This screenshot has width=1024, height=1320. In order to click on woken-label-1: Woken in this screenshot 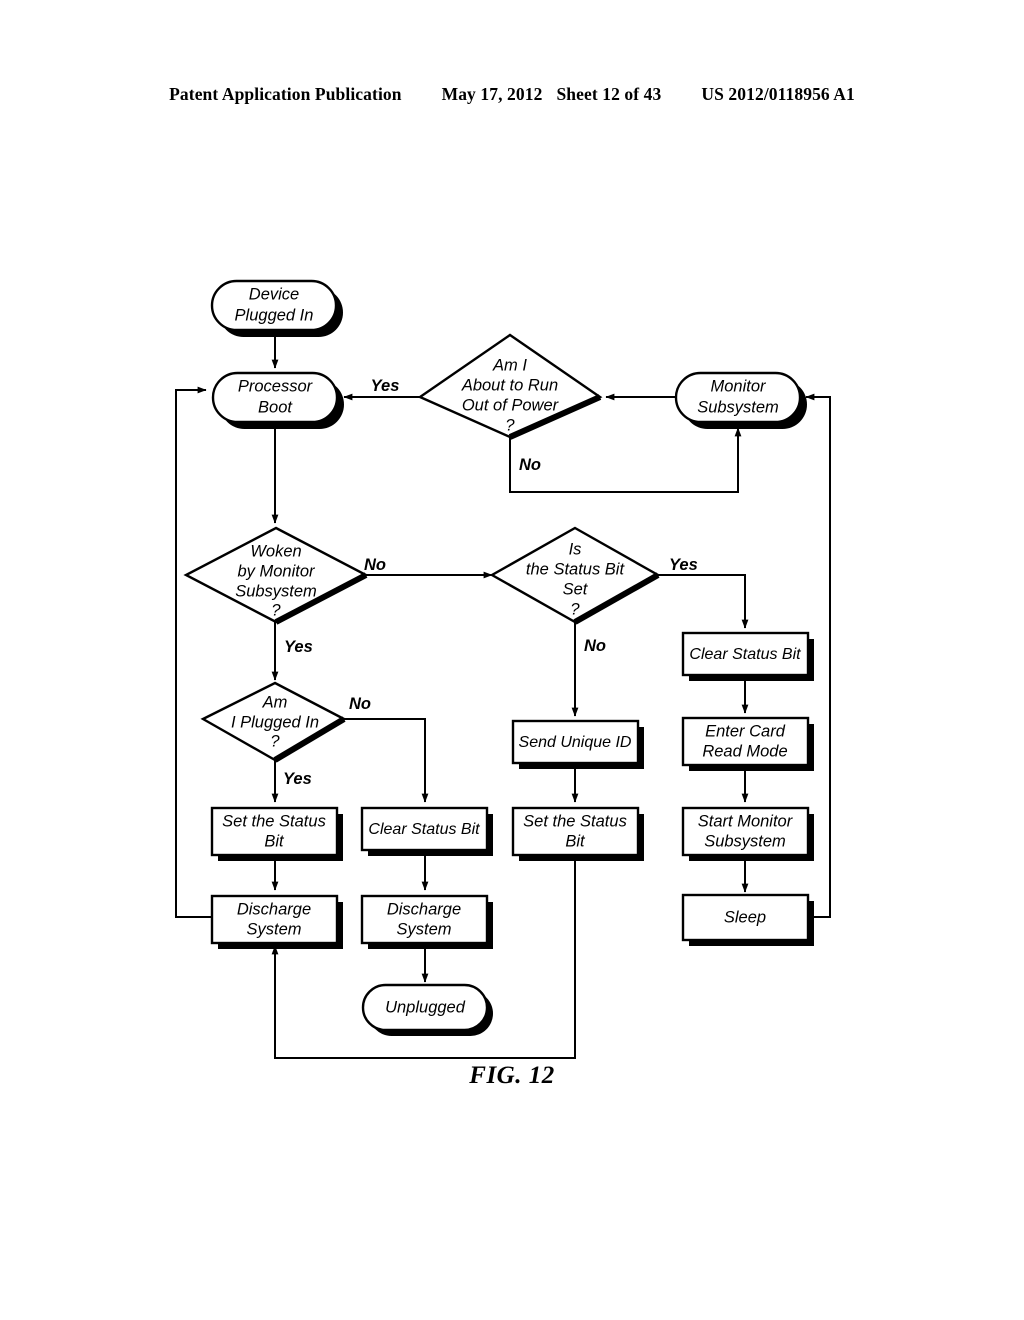, I will do `click(275, 551)`.